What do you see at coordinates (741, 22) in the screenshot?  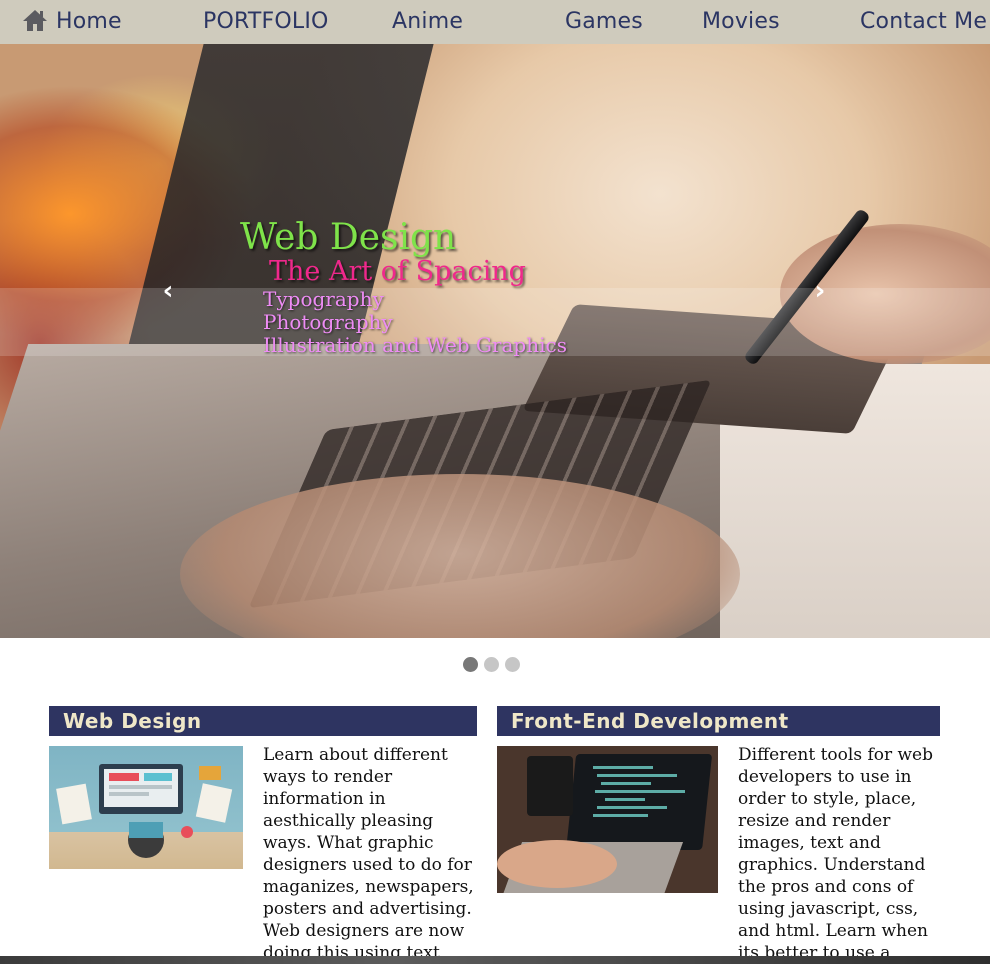 I see `nav-item-movies: Movies` at bounding box center [741, 22].